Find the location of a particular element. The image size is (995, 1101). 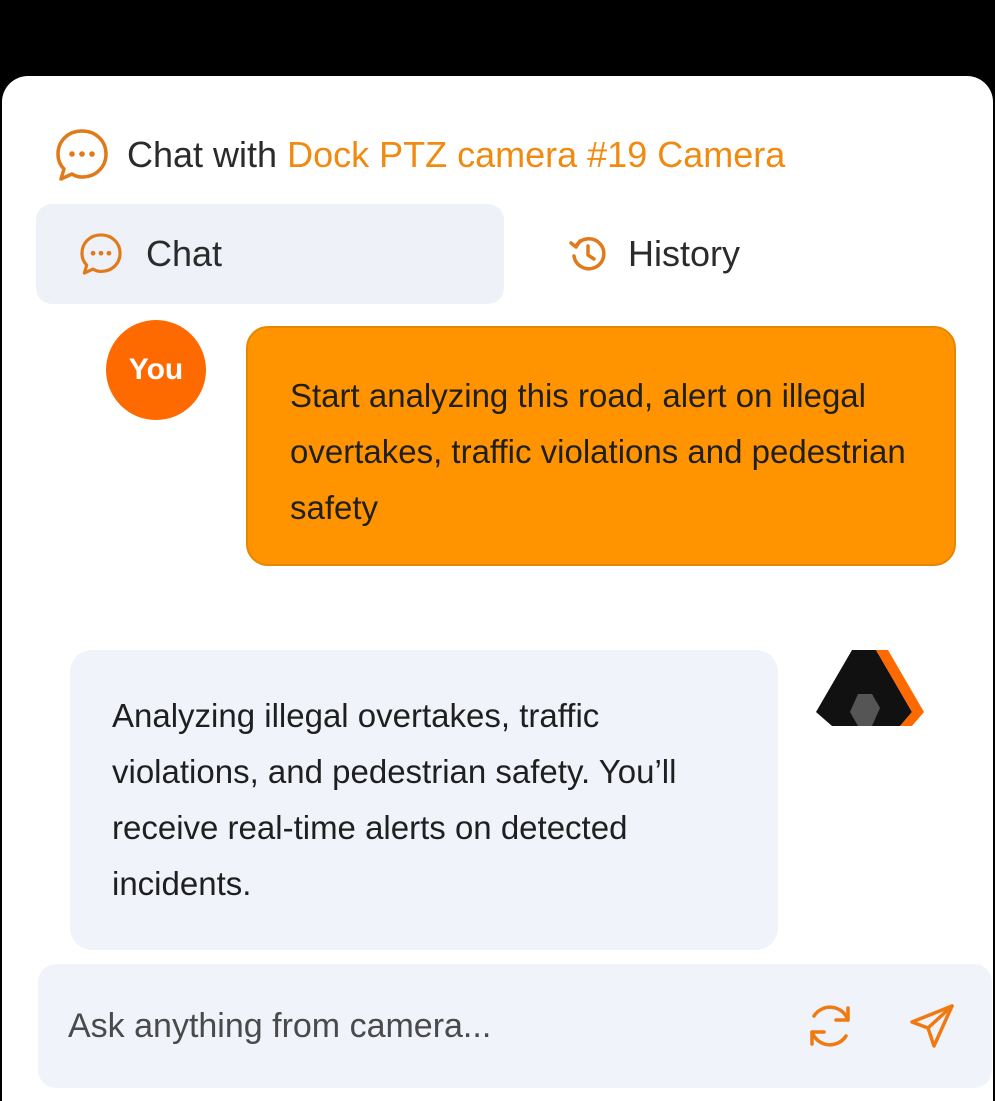

chat-header: Chat with Dock PTZ camera #19 Camera is located at coordinates (419, 155).